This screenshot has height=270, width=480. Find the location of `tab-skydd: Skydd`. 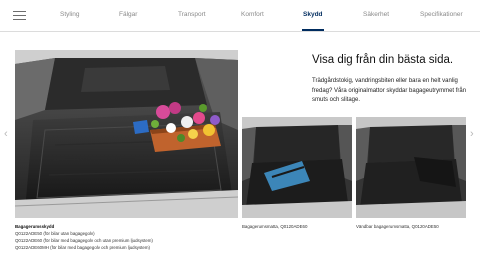

tab-skydd: Skydd is located at coordinates (313, 14).